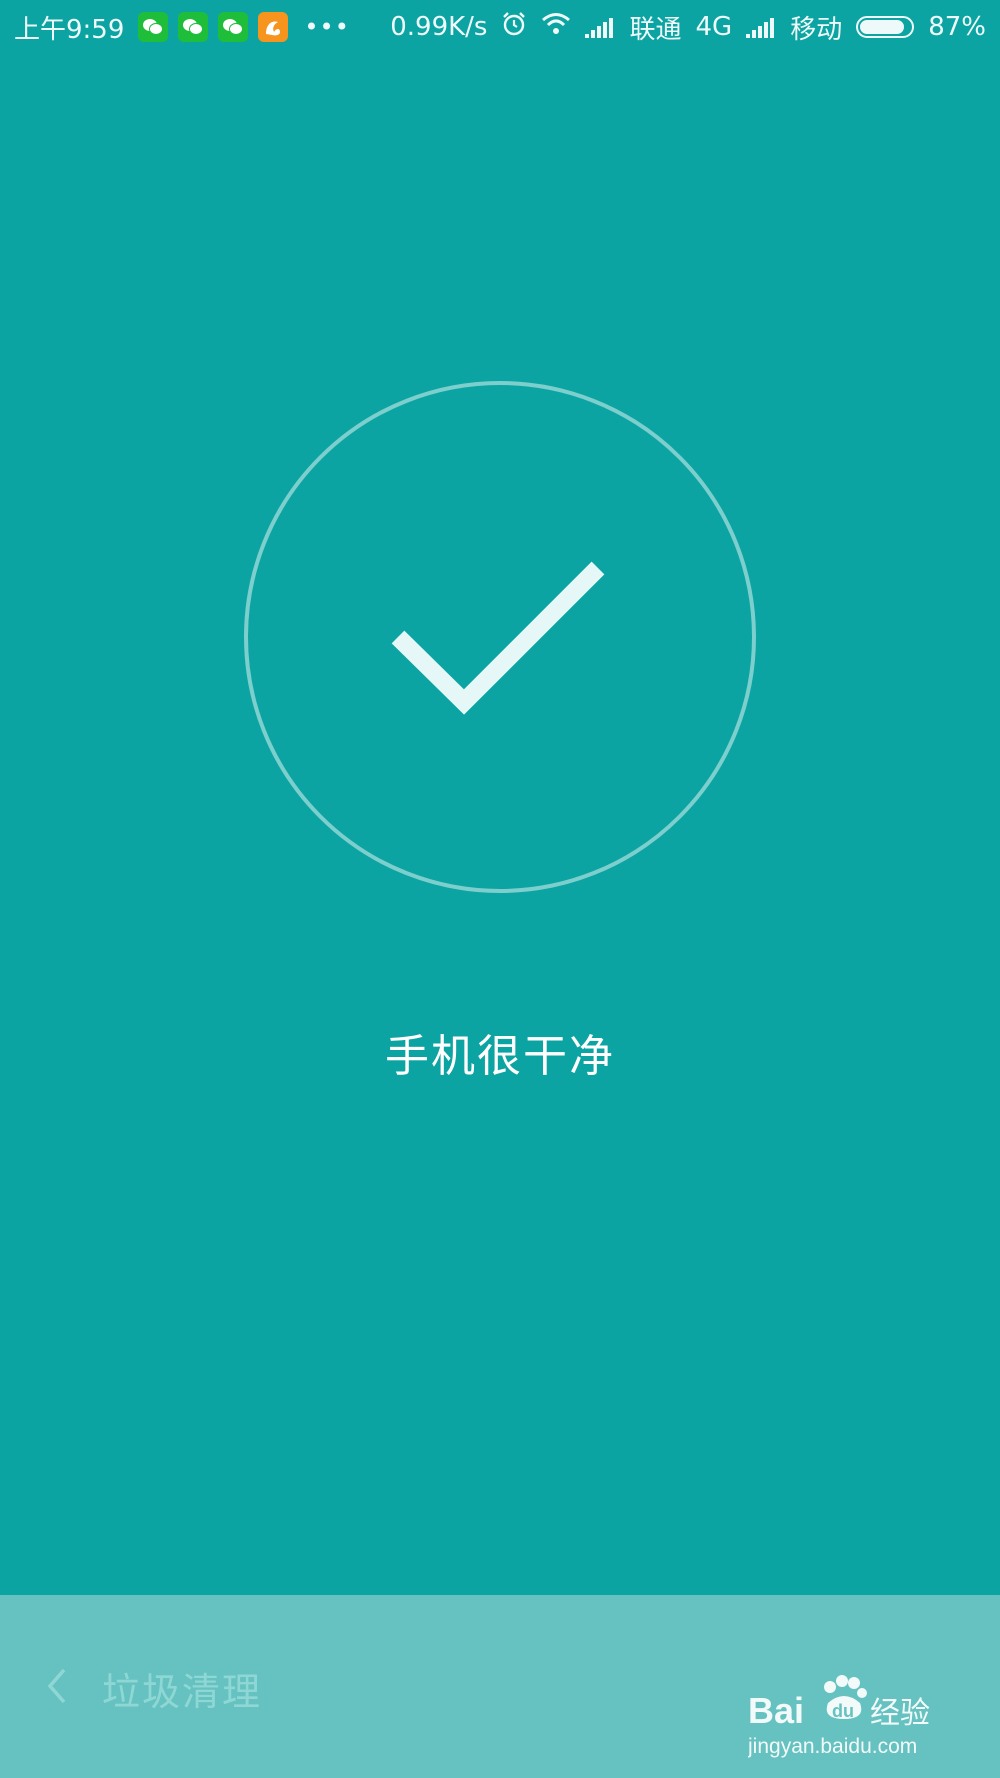  What do you see at coordinates (957, 27) in the screenshot?
I see `battery-percent: 87%` at bounding box center [957, 27].